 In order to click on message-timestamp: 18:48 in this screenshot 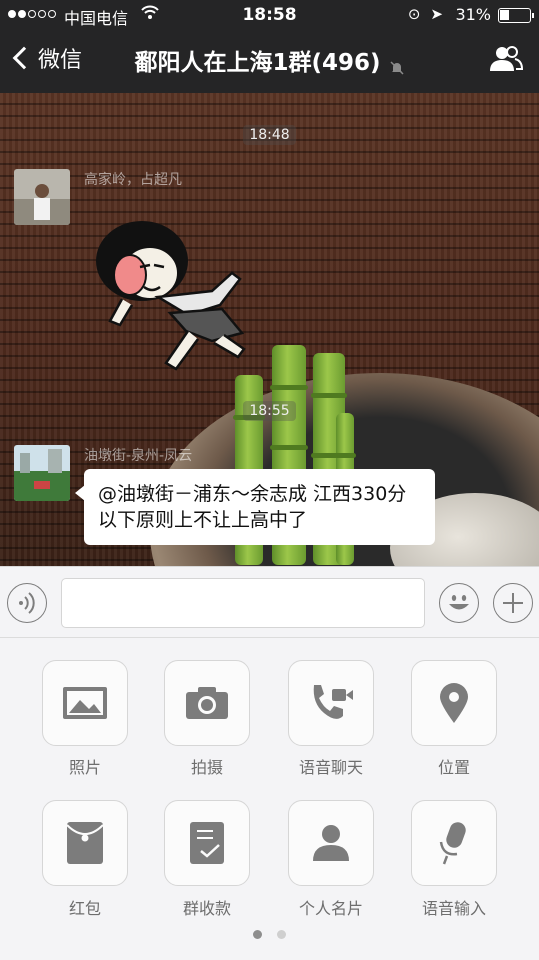, I will do `click(269, 135)`.